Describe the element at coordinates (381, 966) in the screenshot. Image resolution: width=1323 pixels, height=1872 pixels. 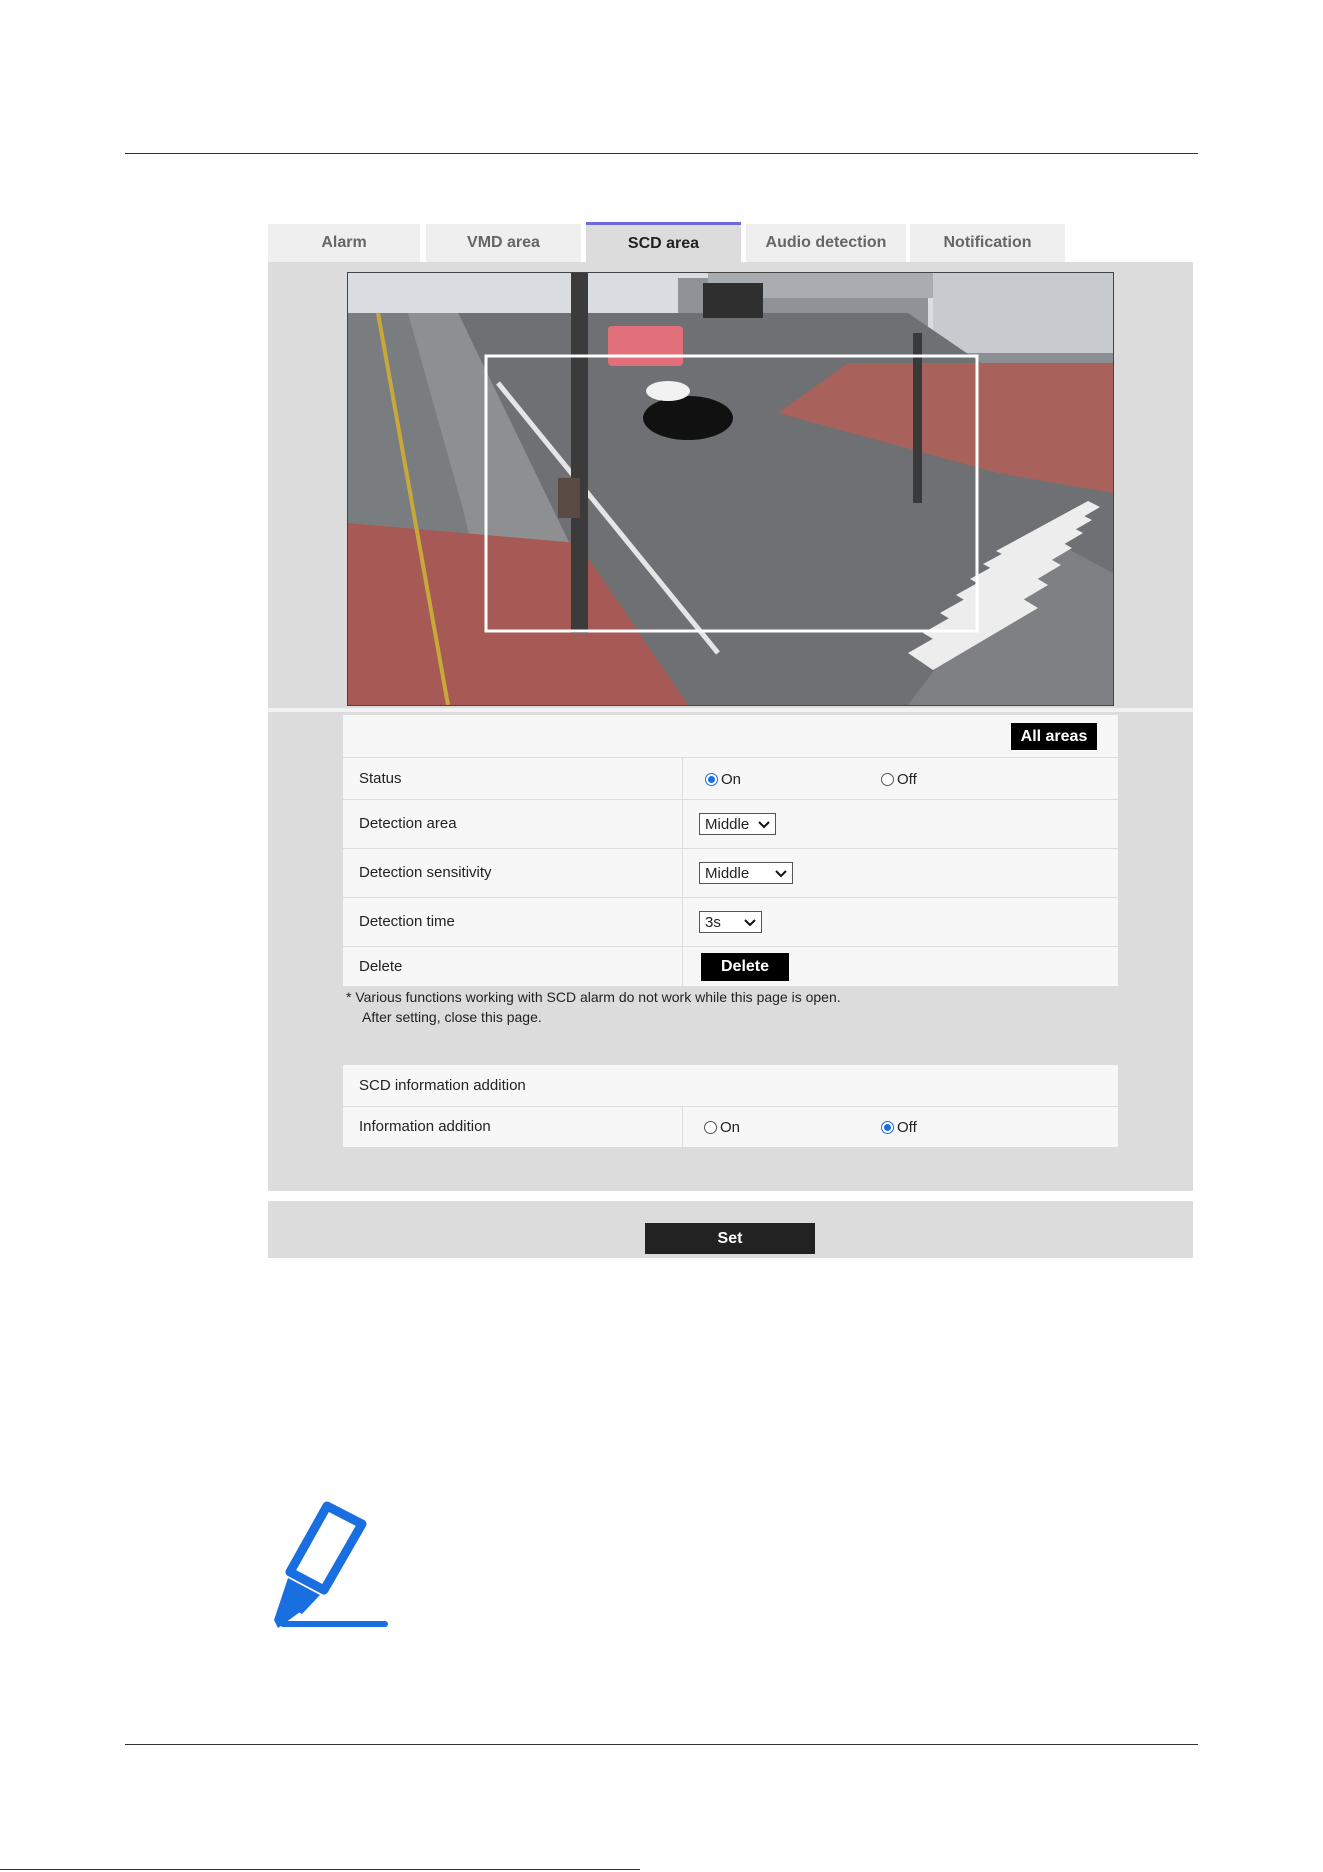
I see `delete-label: Delete` at that location.